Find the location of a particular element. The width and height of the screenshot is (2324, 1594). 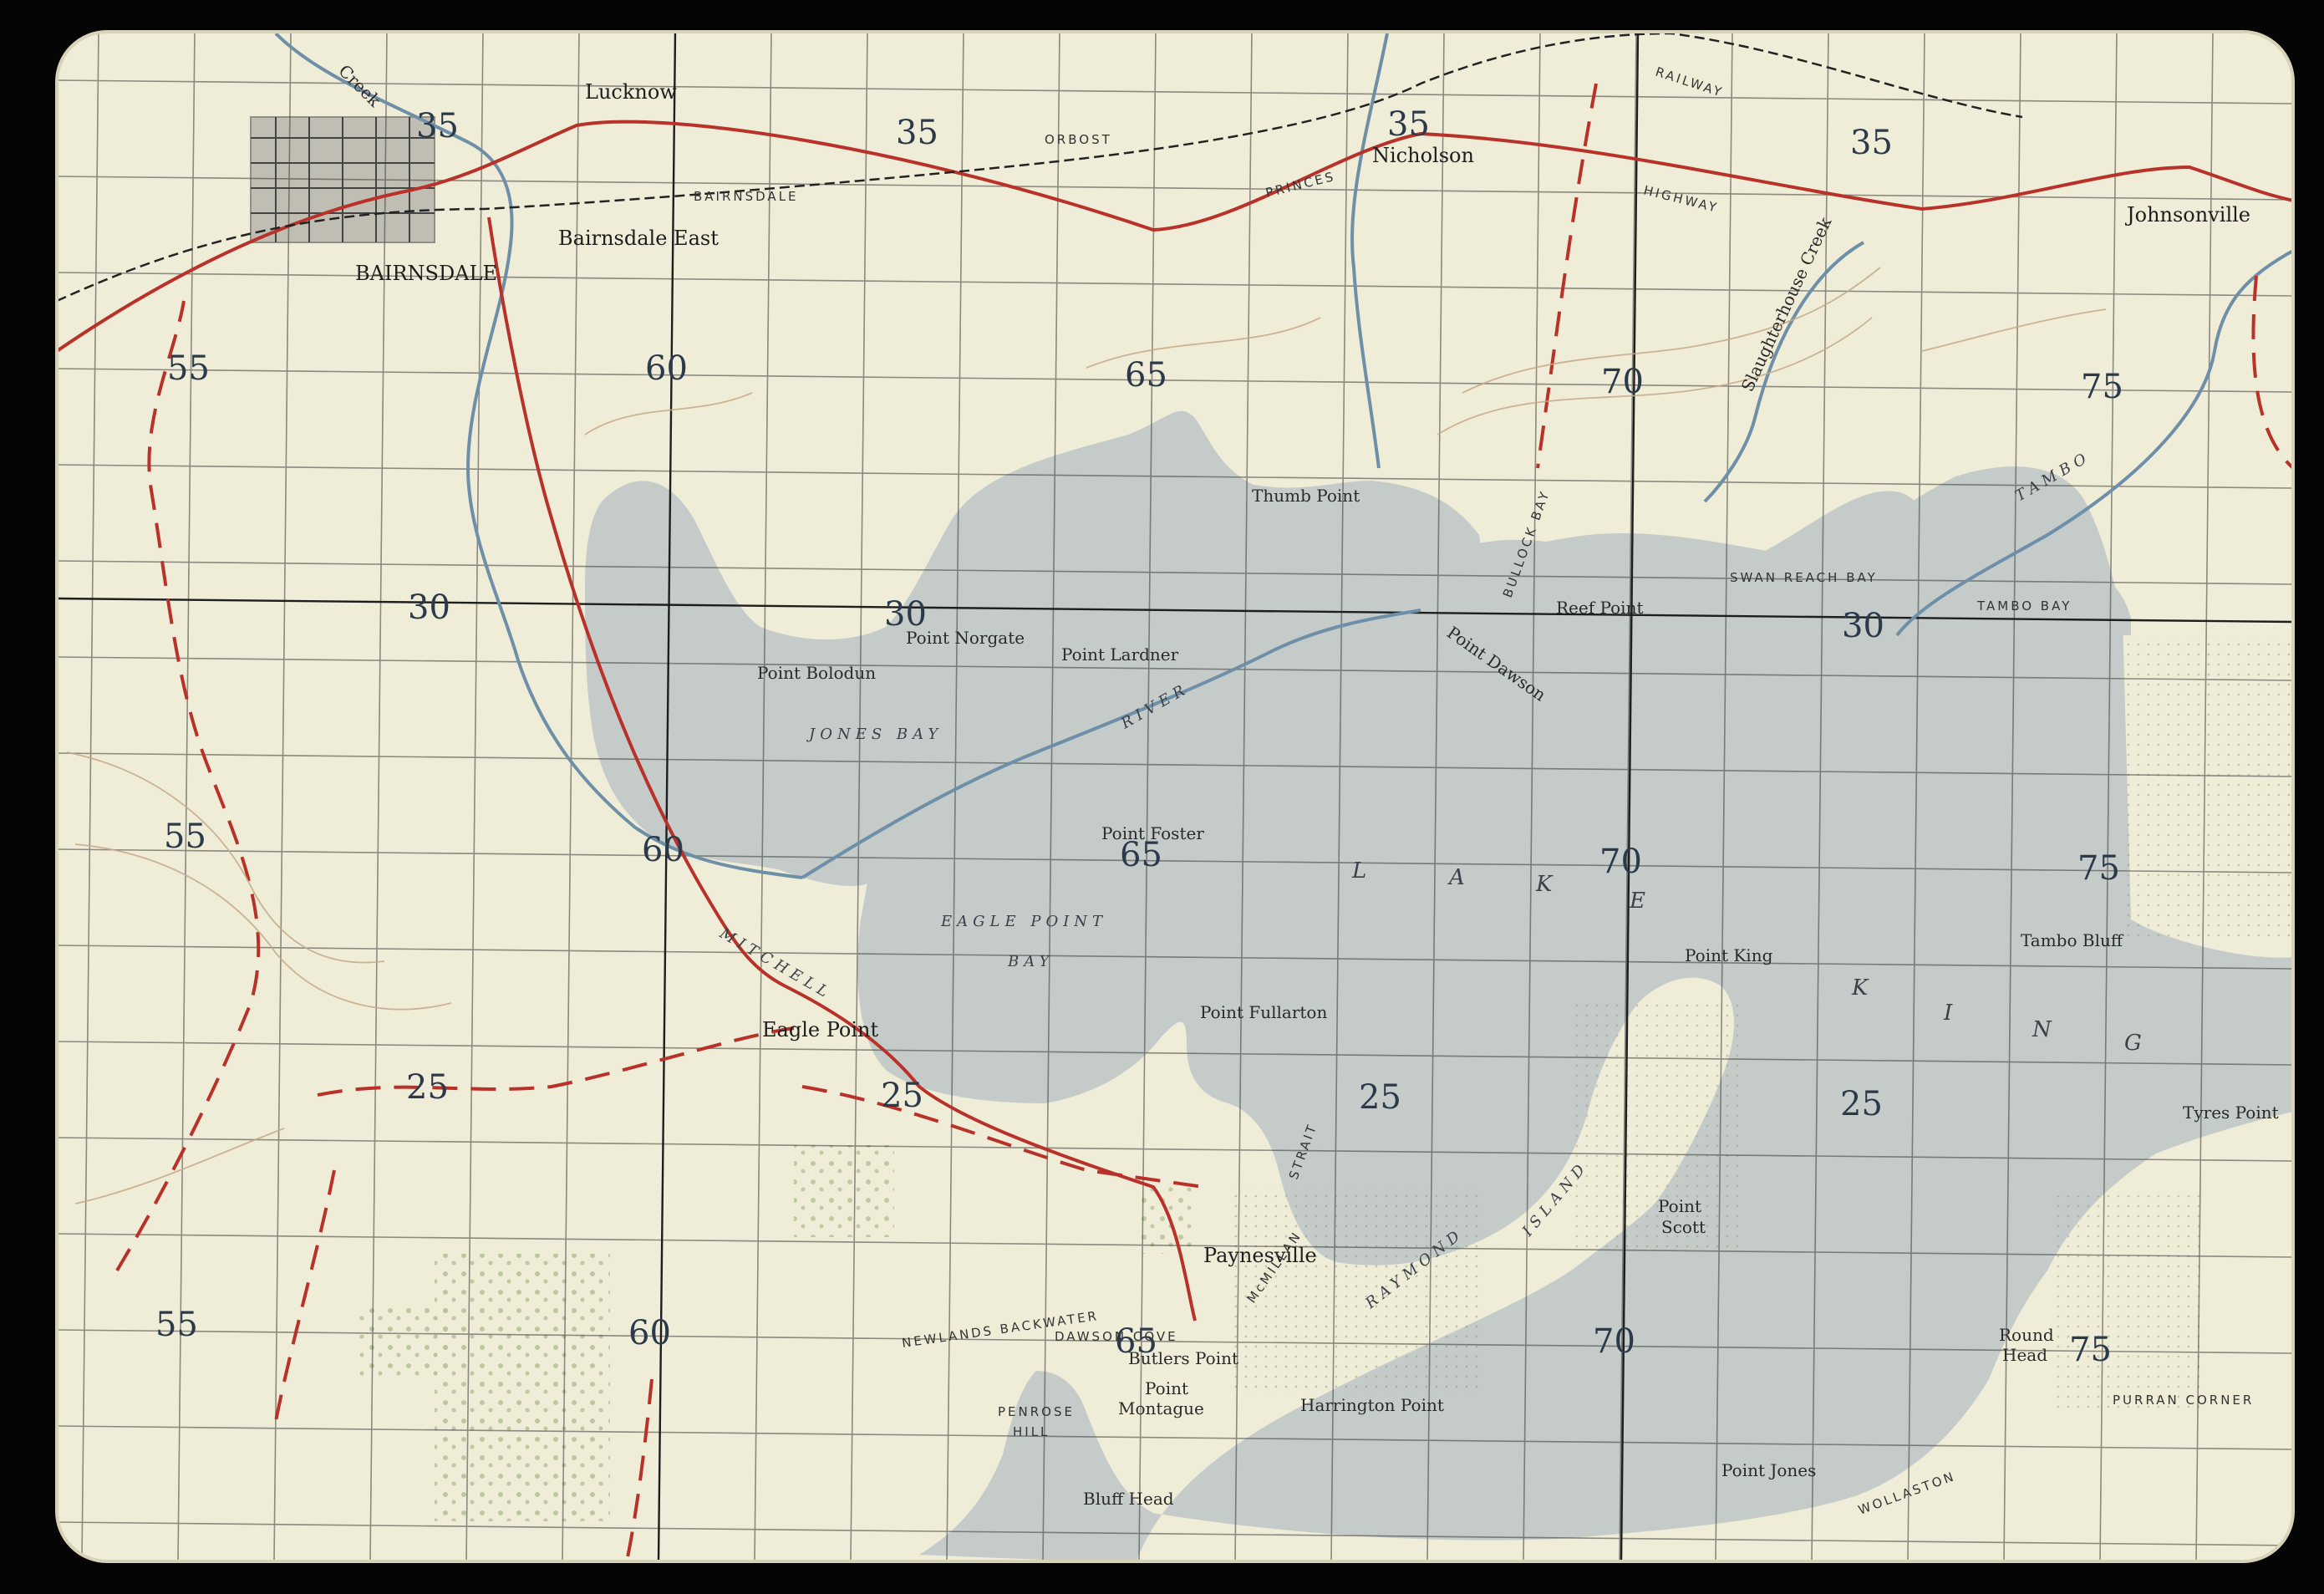

label-penrose-hill: PENROSE is located at coordinates (1036, 1411).